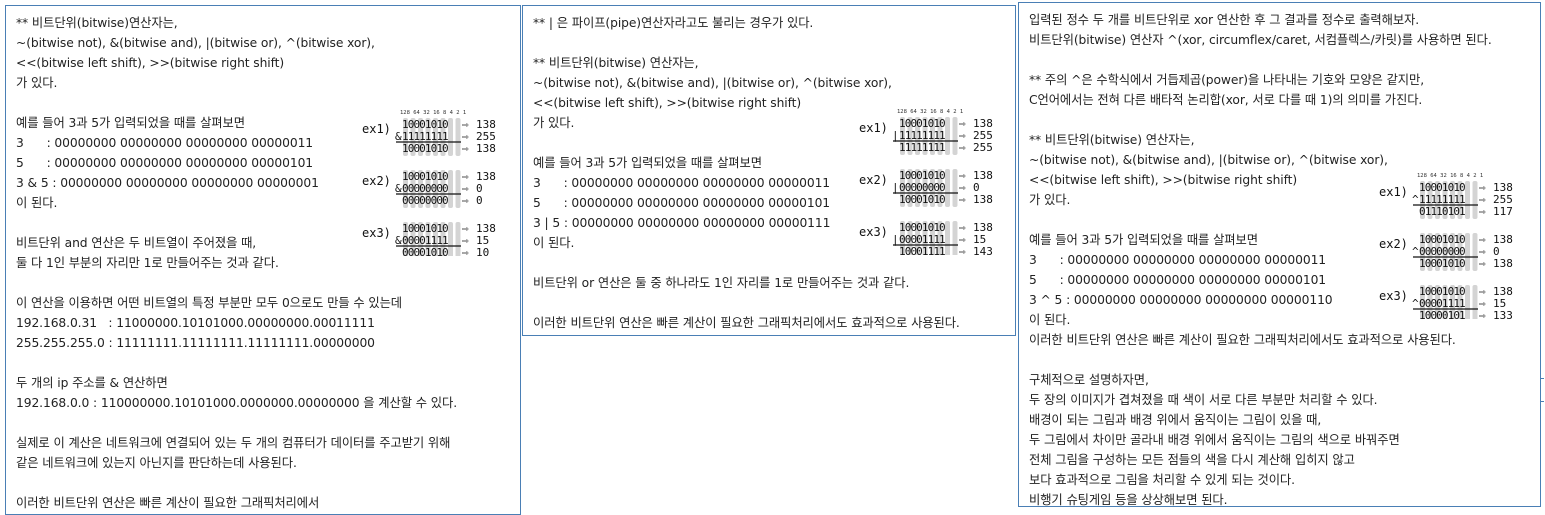  Describe the element at coordinates (156, 463) in the screenshot. I see `text-line: 같은 네트워크에 있는지 아닌지를 판단하는데 사용된다.` at that location.